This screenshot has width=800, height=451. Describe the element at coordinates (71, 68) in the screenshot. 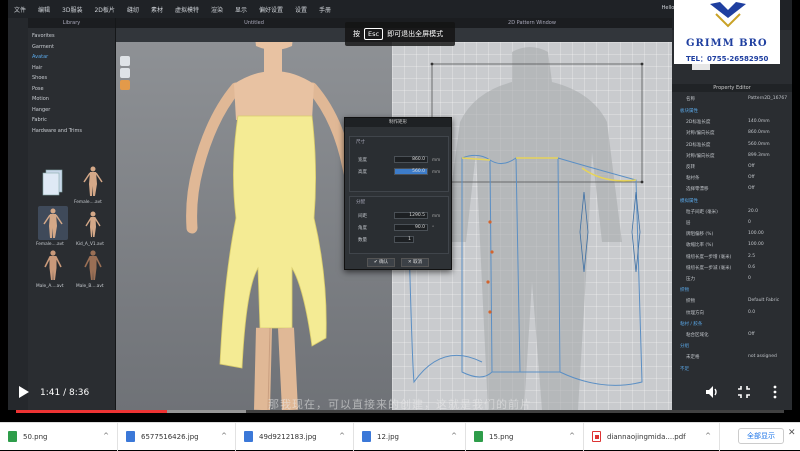

I see `library-category-hair: Hair` at that location.